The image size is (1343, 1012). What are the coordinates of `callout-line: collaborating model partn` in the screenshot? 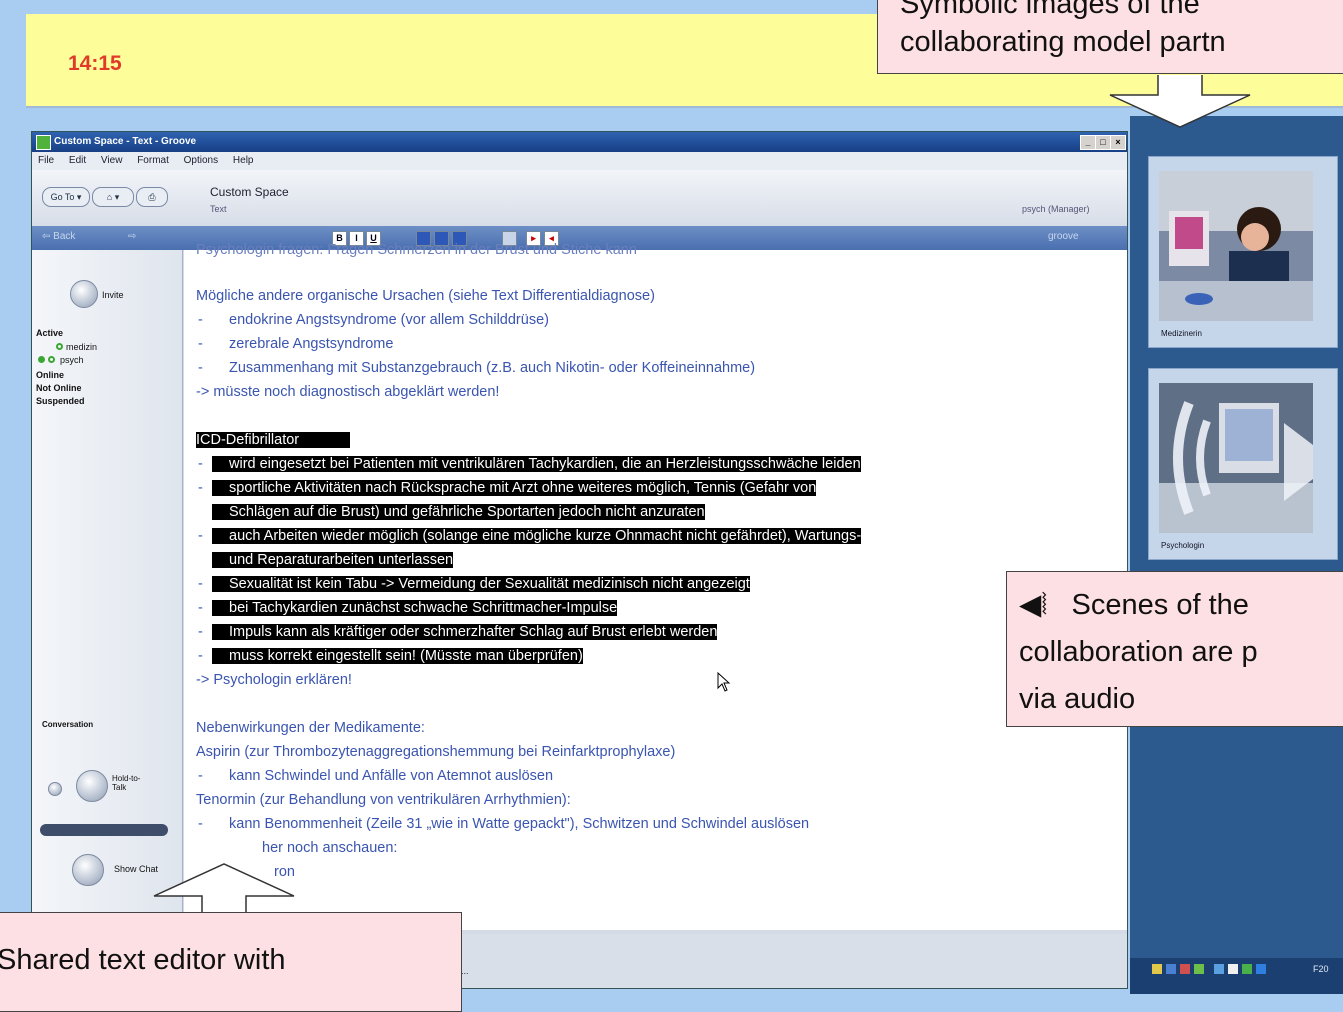 It's located at (1063, 42).